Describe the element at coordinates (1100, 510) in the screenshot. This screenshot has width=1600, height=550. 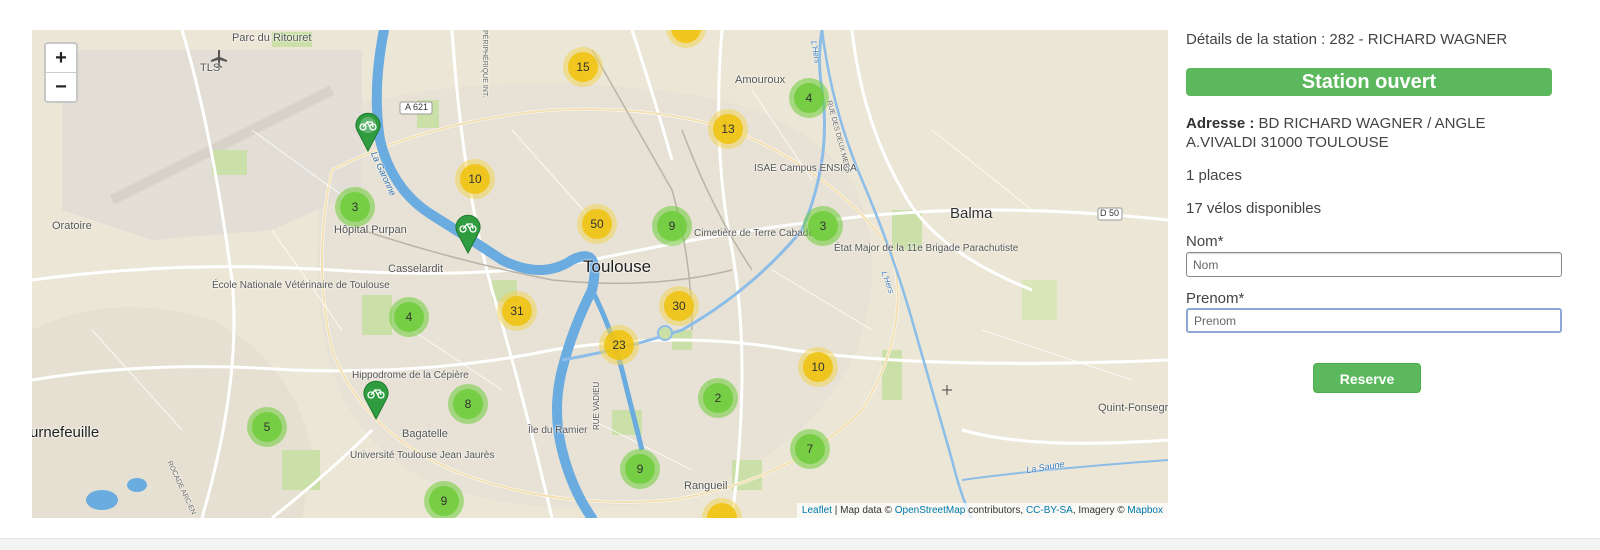
I see `attribution-text: , Imagery ©` at that location.